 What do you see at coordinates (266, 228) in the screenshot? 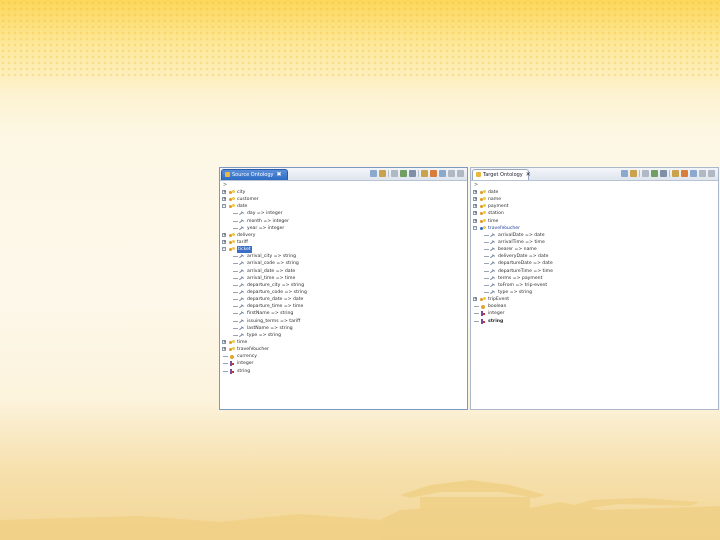
I see `tree-row-label: year => integer` at bounding box center [266, 228].